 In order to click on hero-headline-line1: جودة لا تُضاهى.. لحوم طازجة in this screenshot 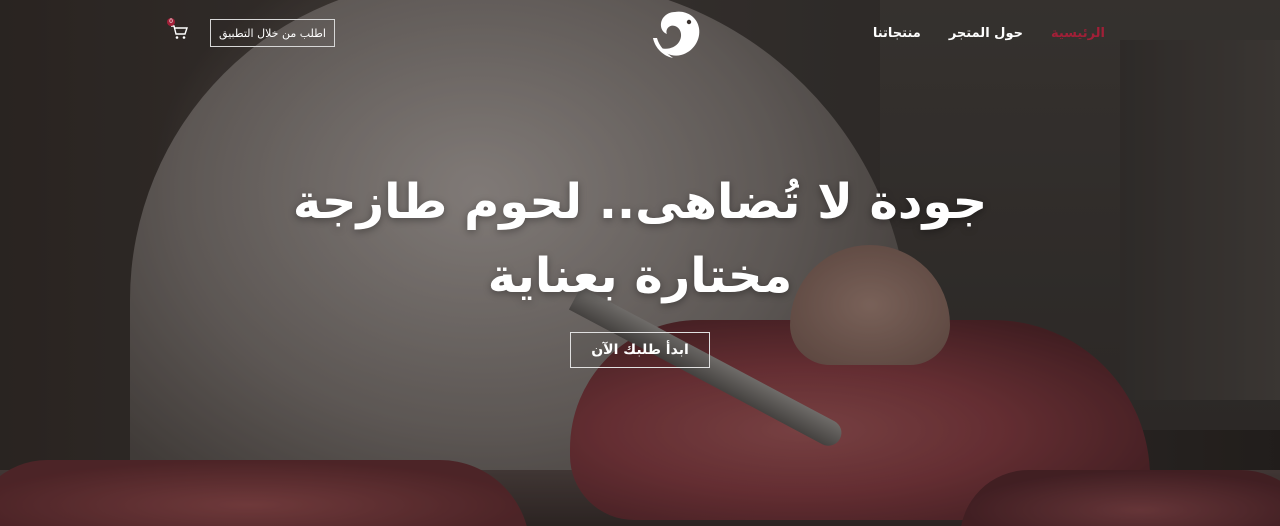, I will do `click(640, 202)`.